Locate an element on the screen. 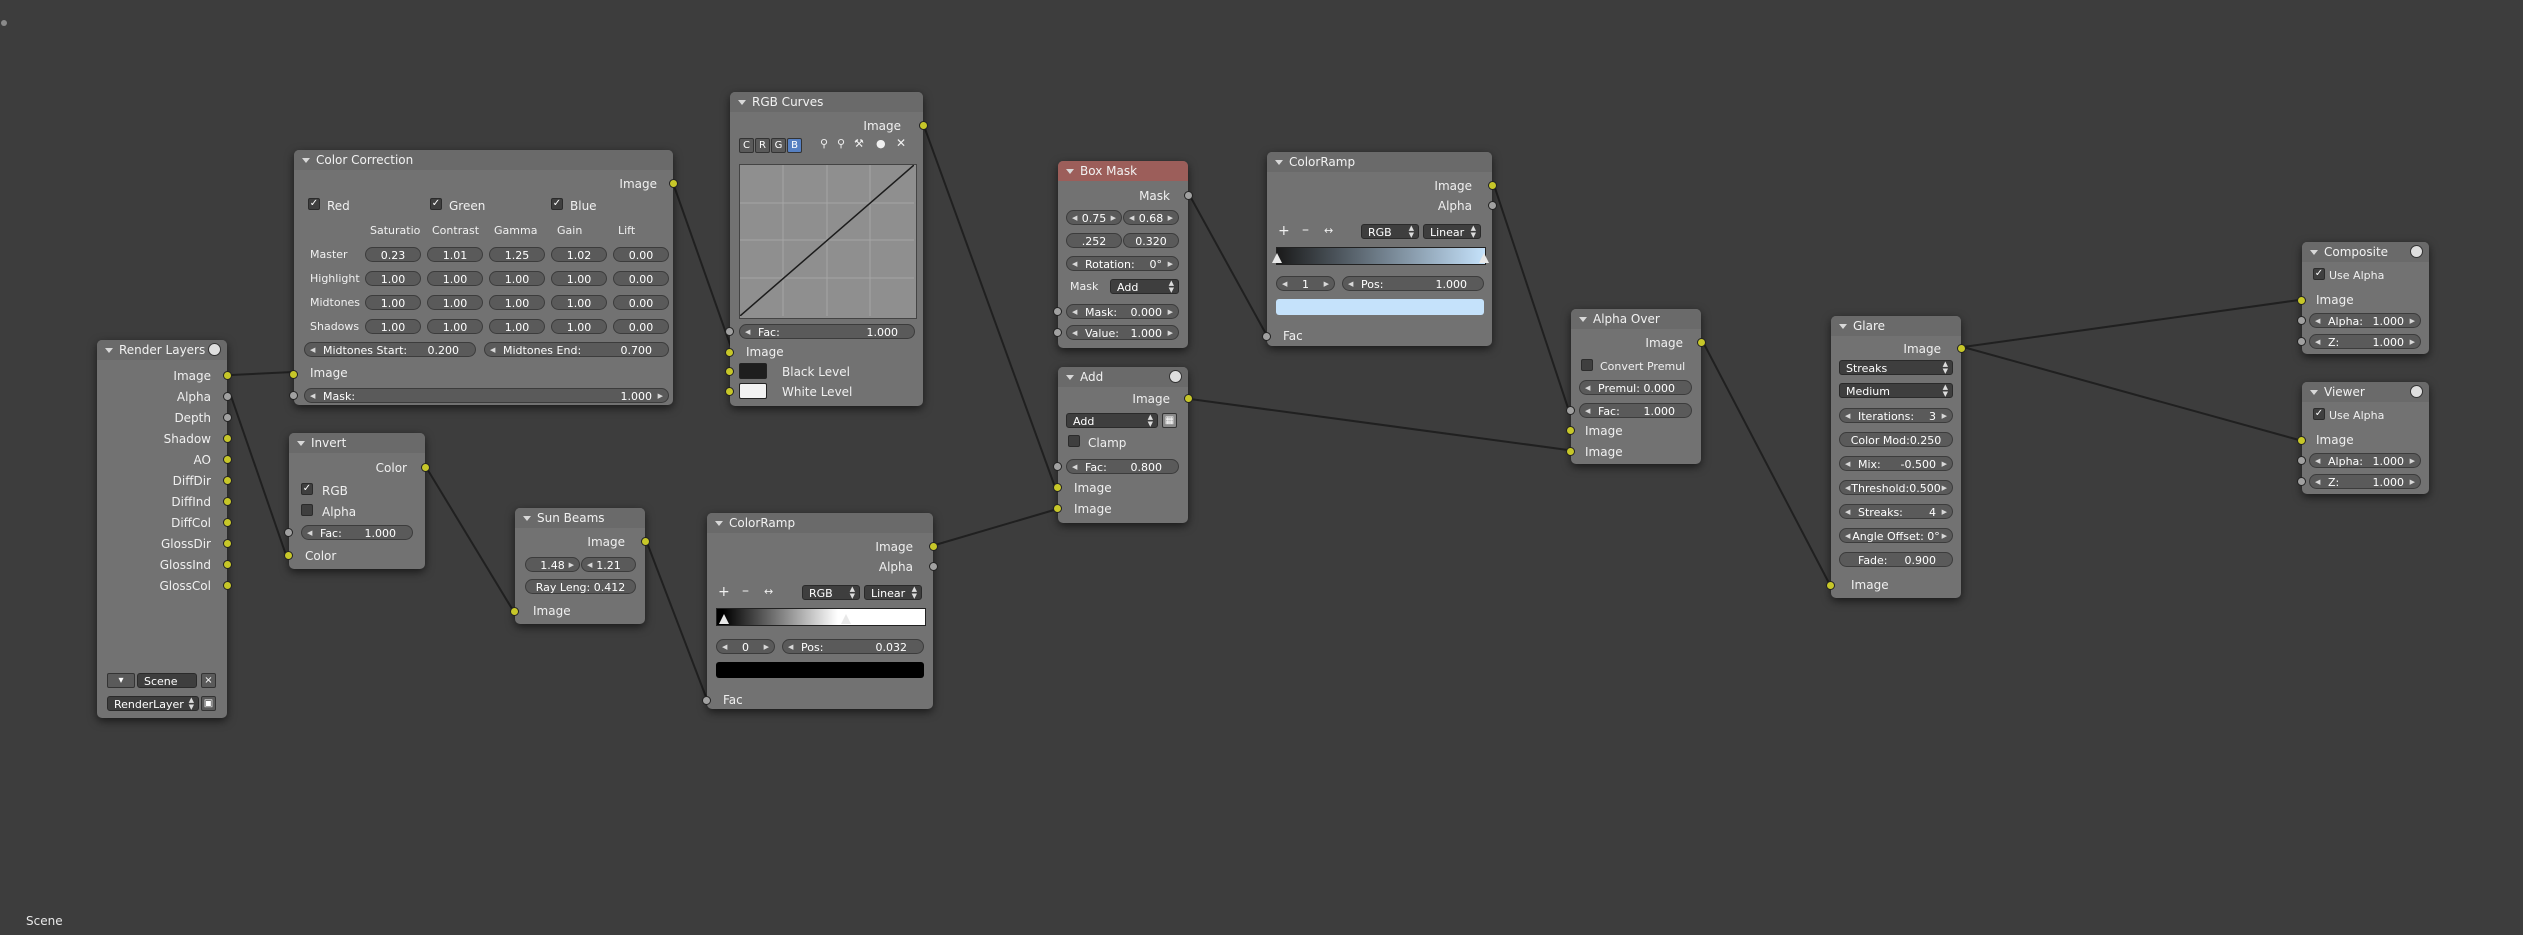 This screenshot has height=935, width=2523. rotation-field: ◀ Rotation: 0° ▶ is located at coordinates (1122, 263).